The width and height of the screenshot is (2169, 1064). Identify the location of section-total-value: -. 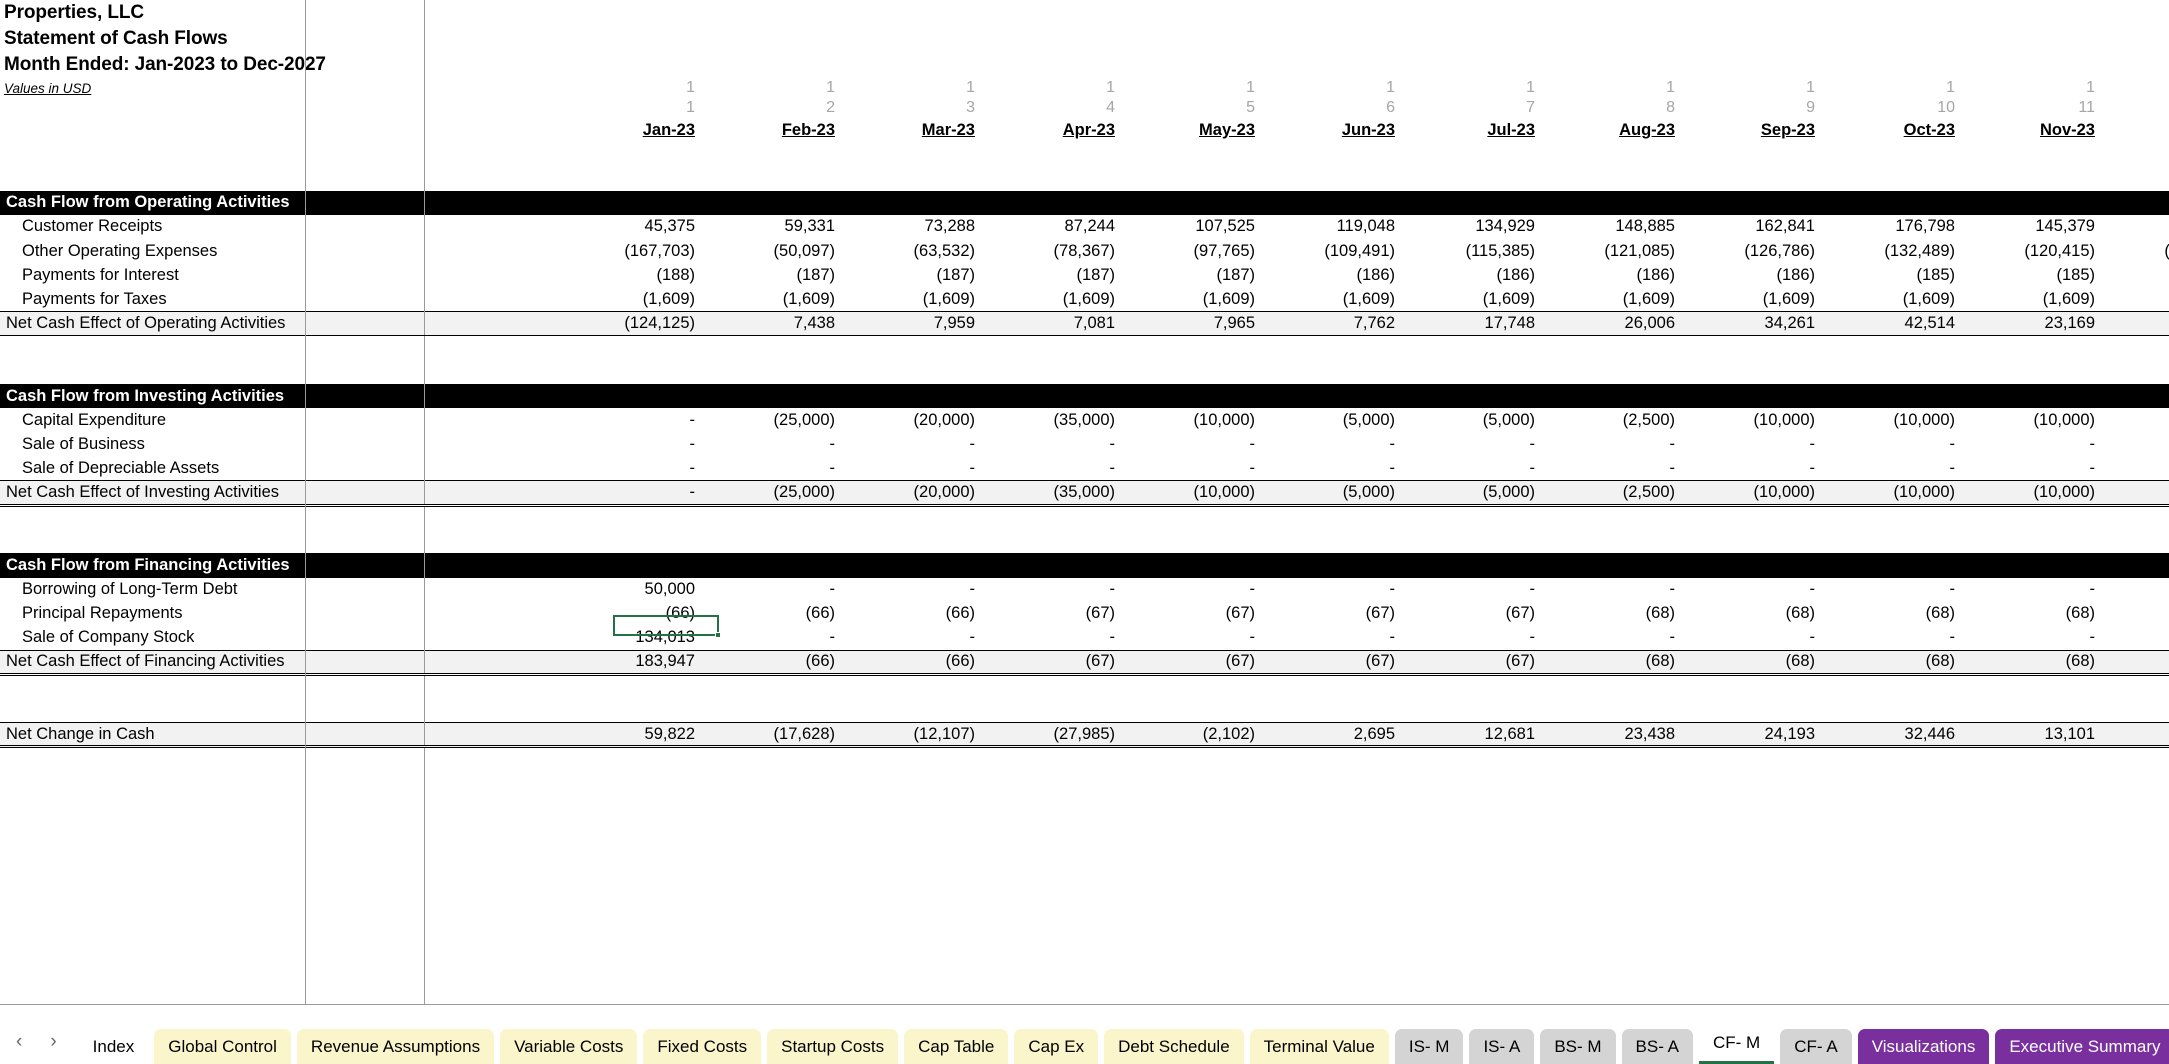
(639, 493).